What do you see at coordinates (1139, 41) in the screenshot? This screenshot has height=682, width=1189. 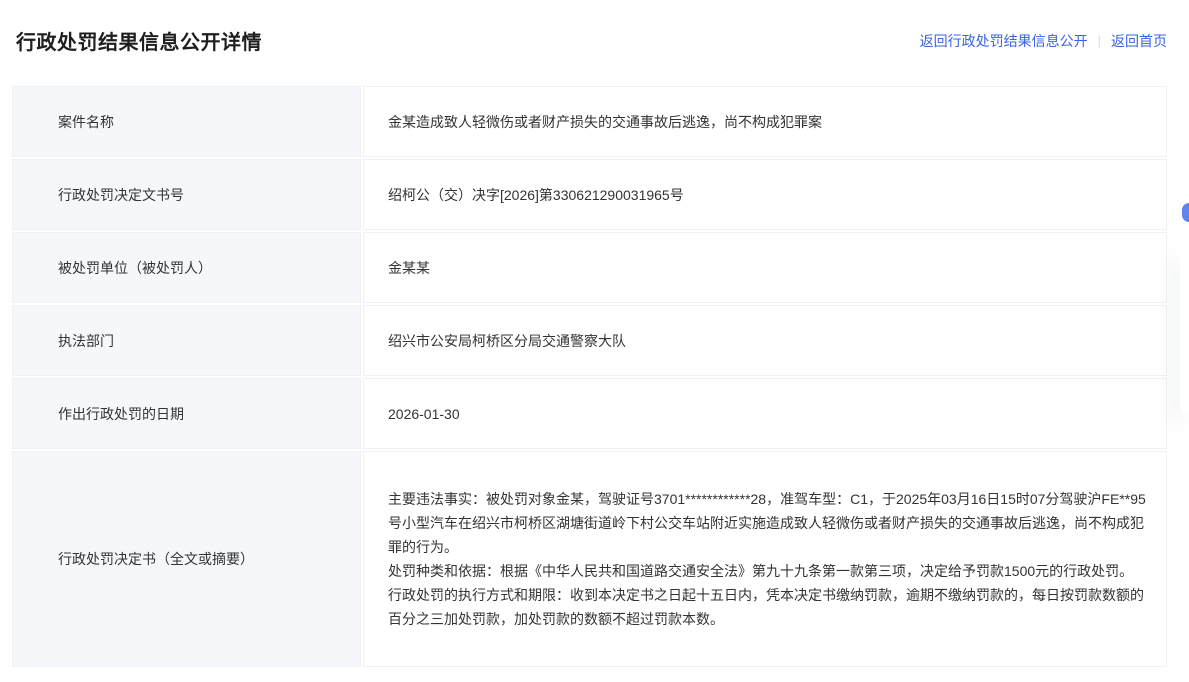 I see `back-home-link: 返回首页` at bounding box center [1139, 41].